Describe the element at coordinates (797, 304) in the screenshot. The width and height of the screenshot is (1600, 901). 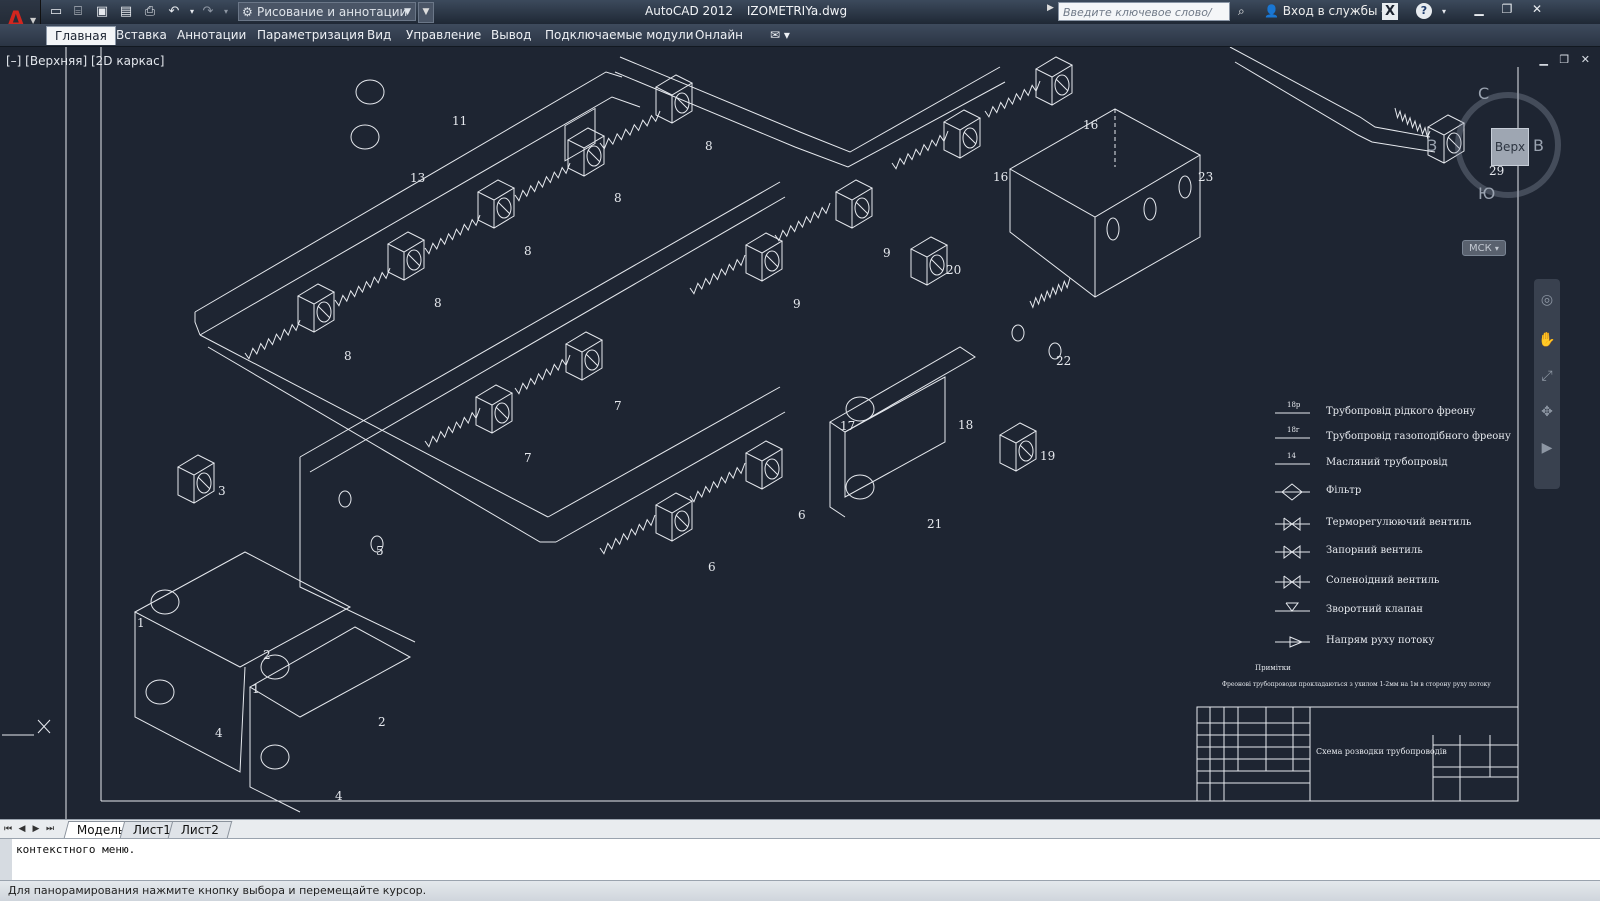
I see `callout-label-13: 9` at that location.